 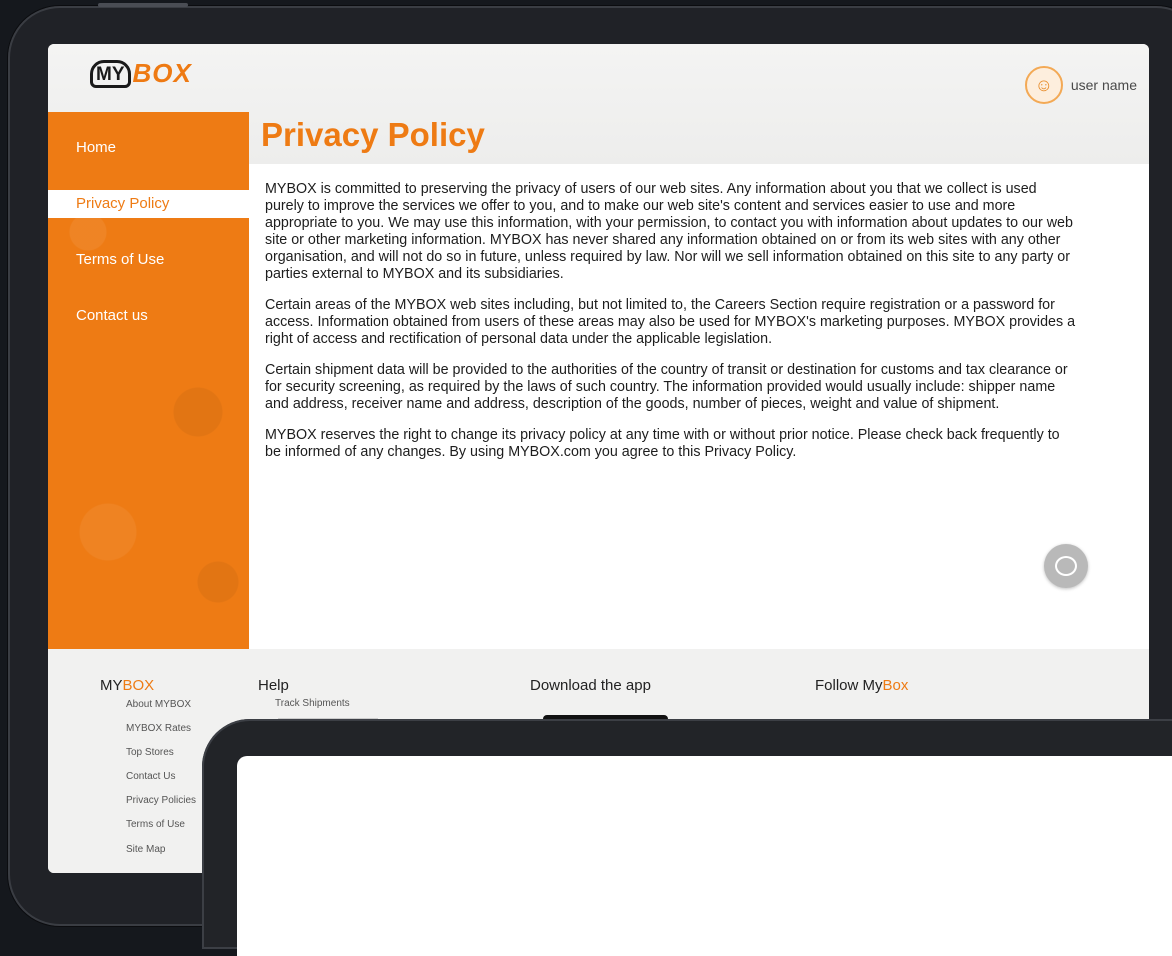 I want to click on user-menu: ☺ user name, so click(x=1080, y=85).